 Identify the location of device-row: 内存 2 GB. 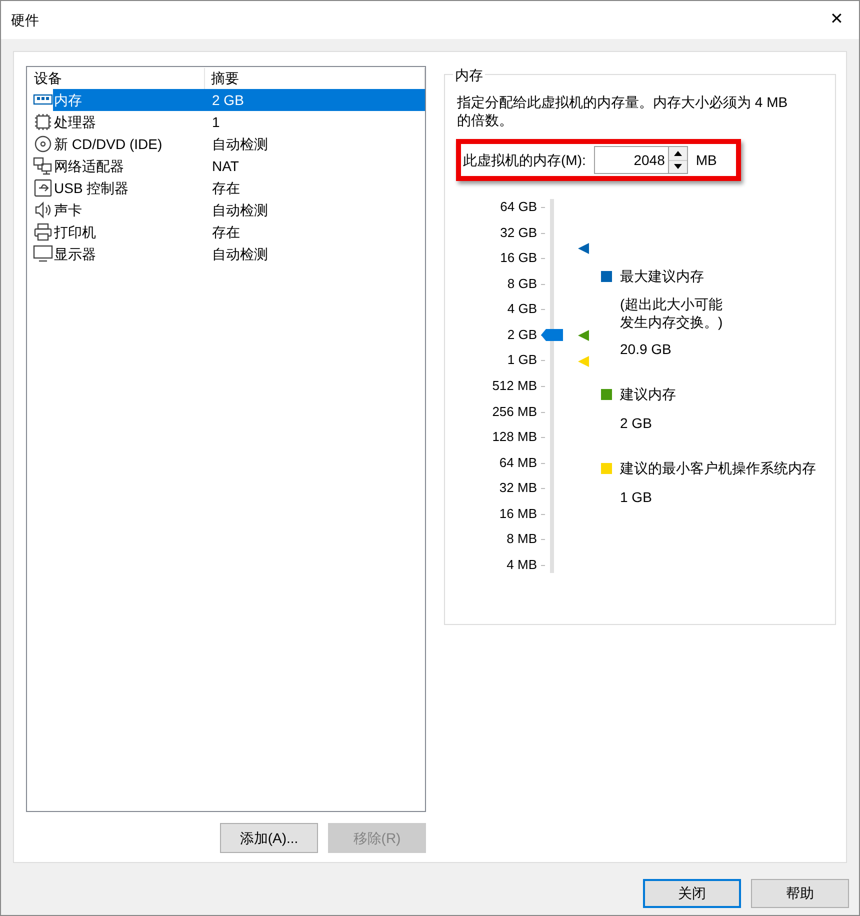
(226, 100).